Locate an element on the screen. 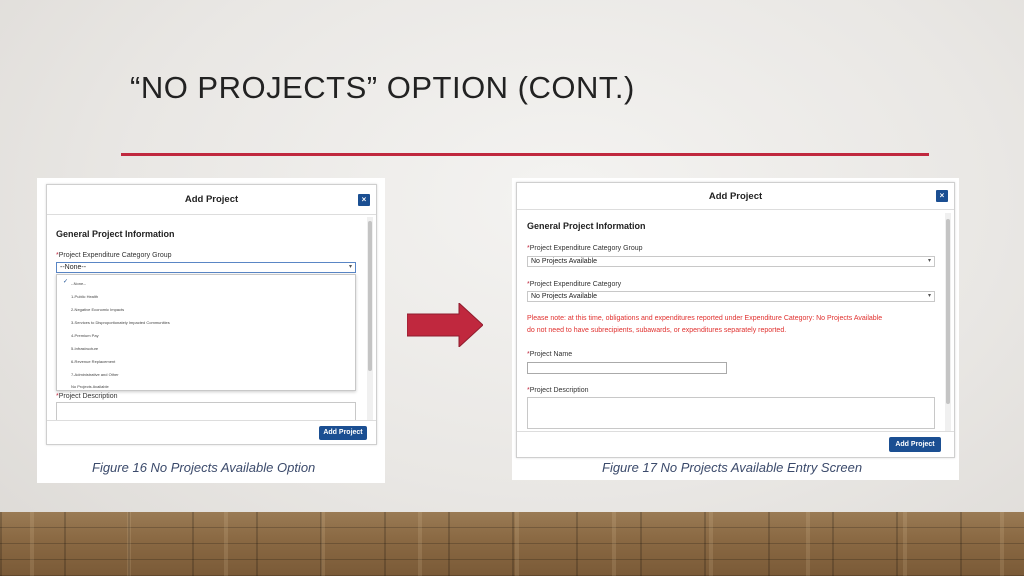  dropdown-option: 6-Revenue Replacement is located at coordinates (93, 361).